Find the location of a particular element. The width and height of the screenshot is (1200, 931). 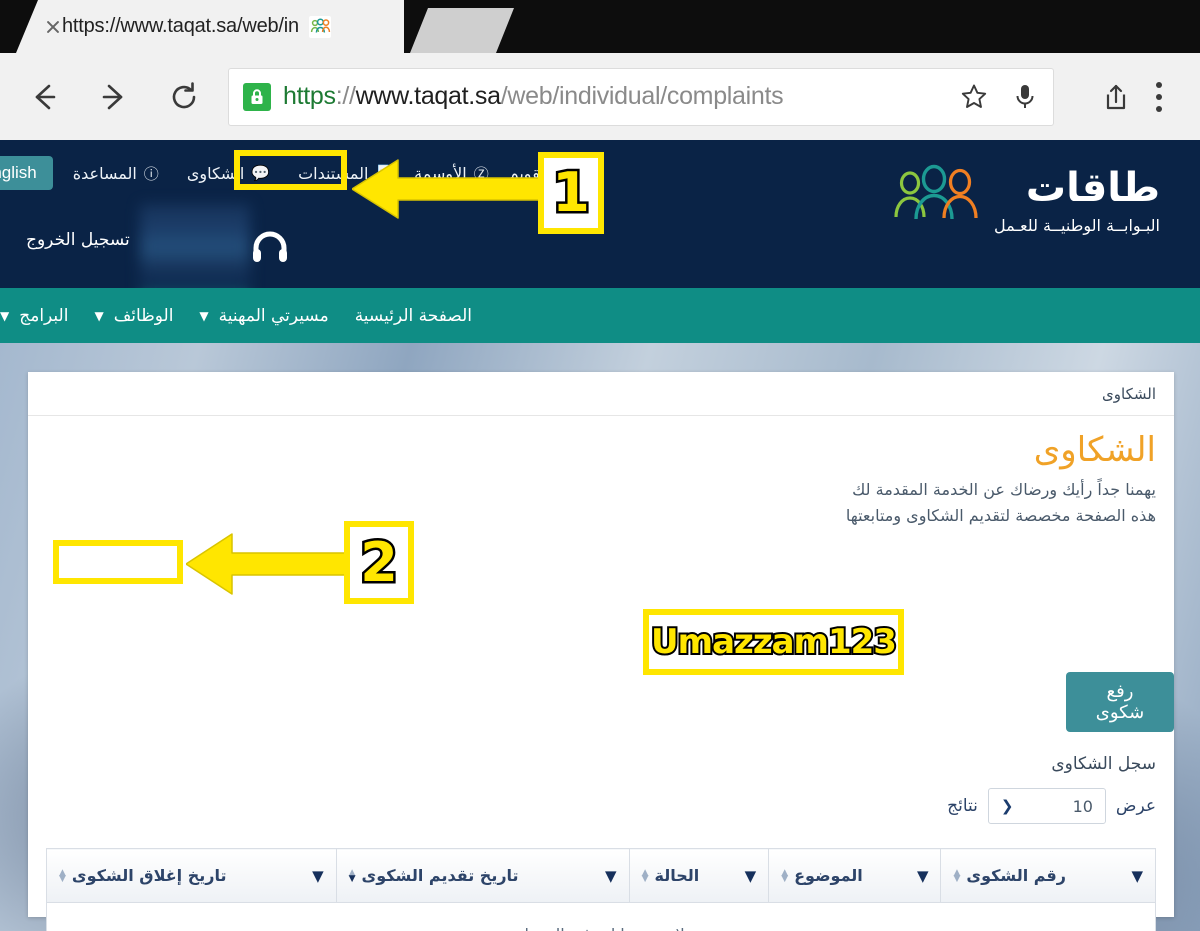

logo-subtitle: البـوابــة الوطنيــة للعـمل is located at coordinates (1077, 225).